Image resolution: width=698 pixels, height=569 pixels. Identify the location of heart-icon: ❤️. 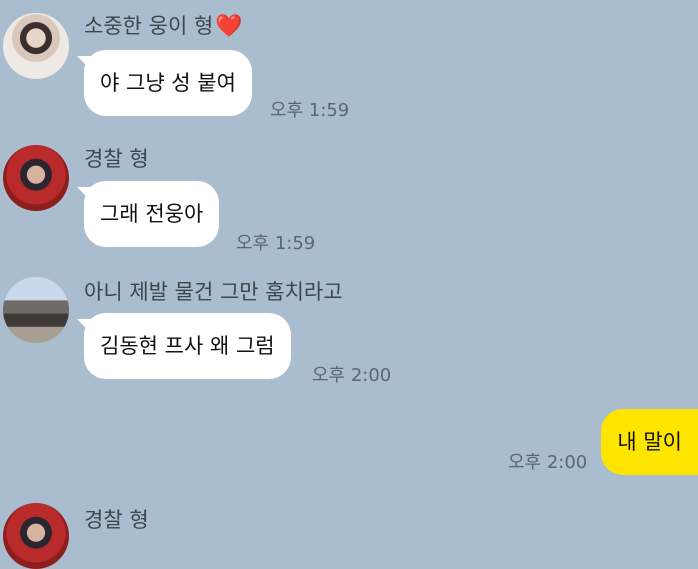
(229, 26).